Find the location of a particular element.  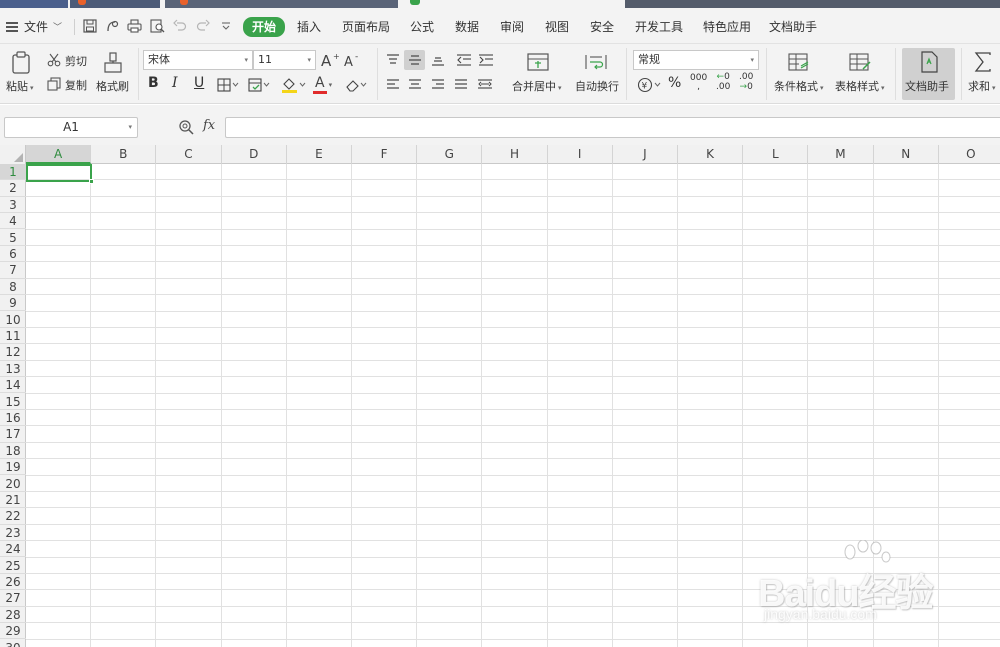

column-header-h: H is located at coordinates (515, 154).